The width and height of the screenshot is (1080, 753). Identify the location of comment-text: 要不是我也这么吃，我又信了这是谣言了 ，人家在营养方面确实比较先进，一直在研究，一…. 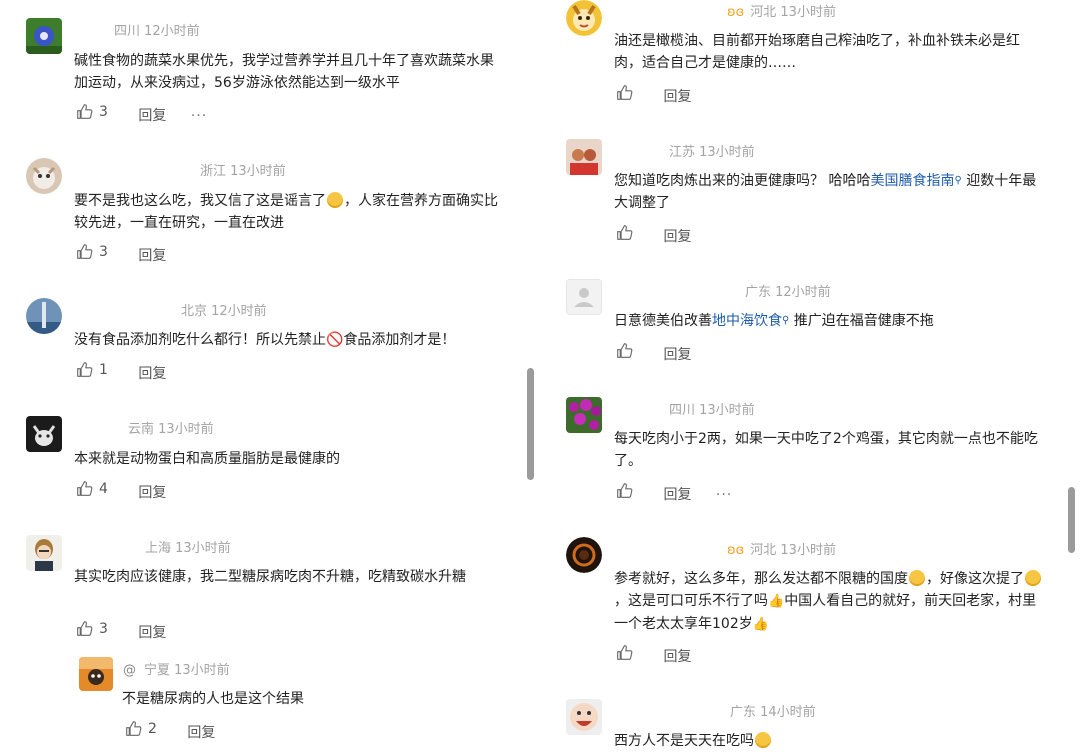
(289, 212).